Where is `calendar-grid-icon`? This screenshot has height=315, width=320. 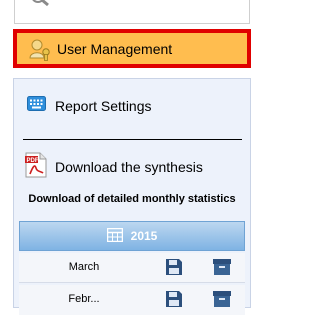 calendar-grid-icon is located at coordinates (114, 236).